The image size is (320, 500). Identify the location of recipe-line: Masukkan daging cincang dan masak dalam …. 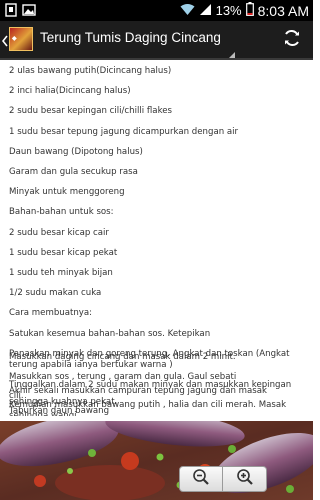
(122, 357).